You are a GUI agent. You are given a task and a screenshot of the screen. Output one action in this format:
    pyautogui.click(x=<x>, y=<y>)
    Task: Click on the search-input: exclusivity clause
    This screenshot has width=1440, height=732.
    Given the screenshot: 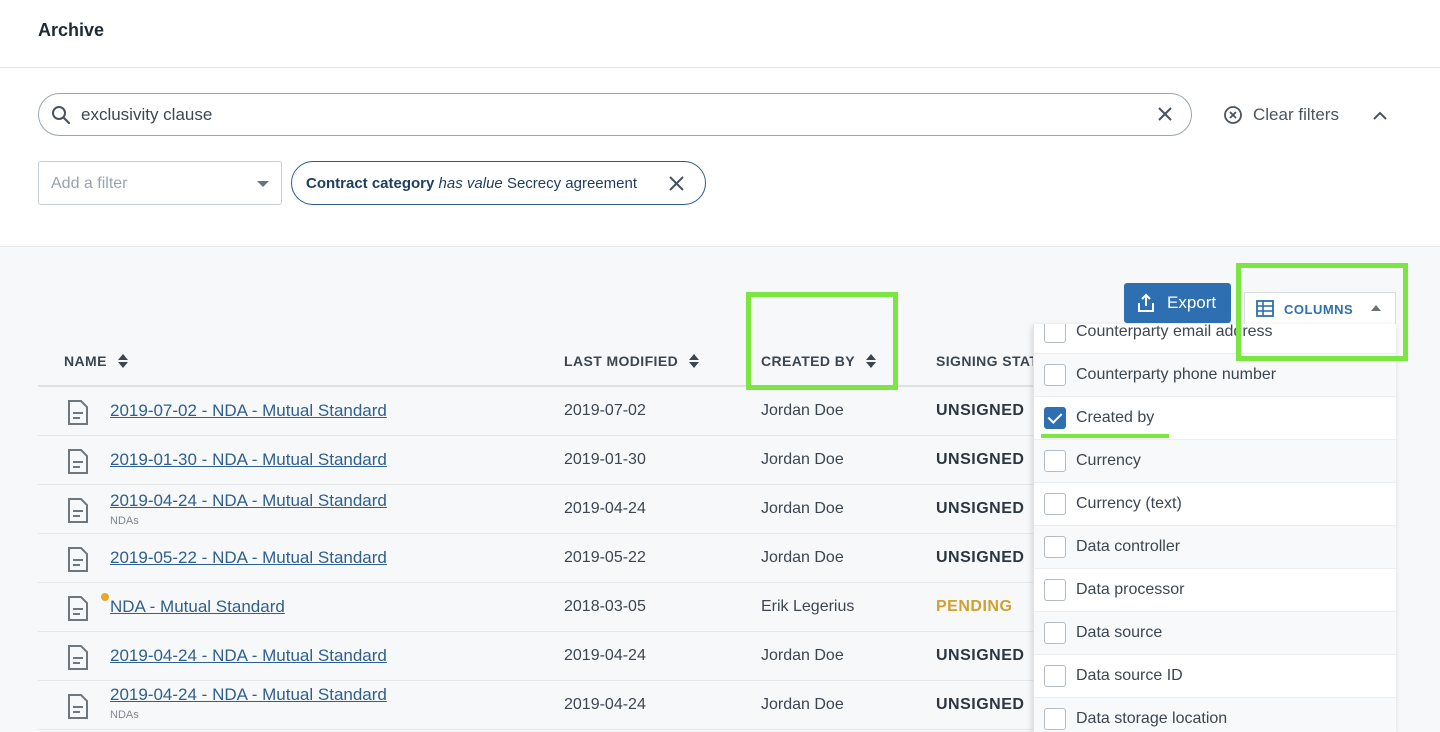 What is the action you would take?
    pyautogui.click(x=615, y=114)
    